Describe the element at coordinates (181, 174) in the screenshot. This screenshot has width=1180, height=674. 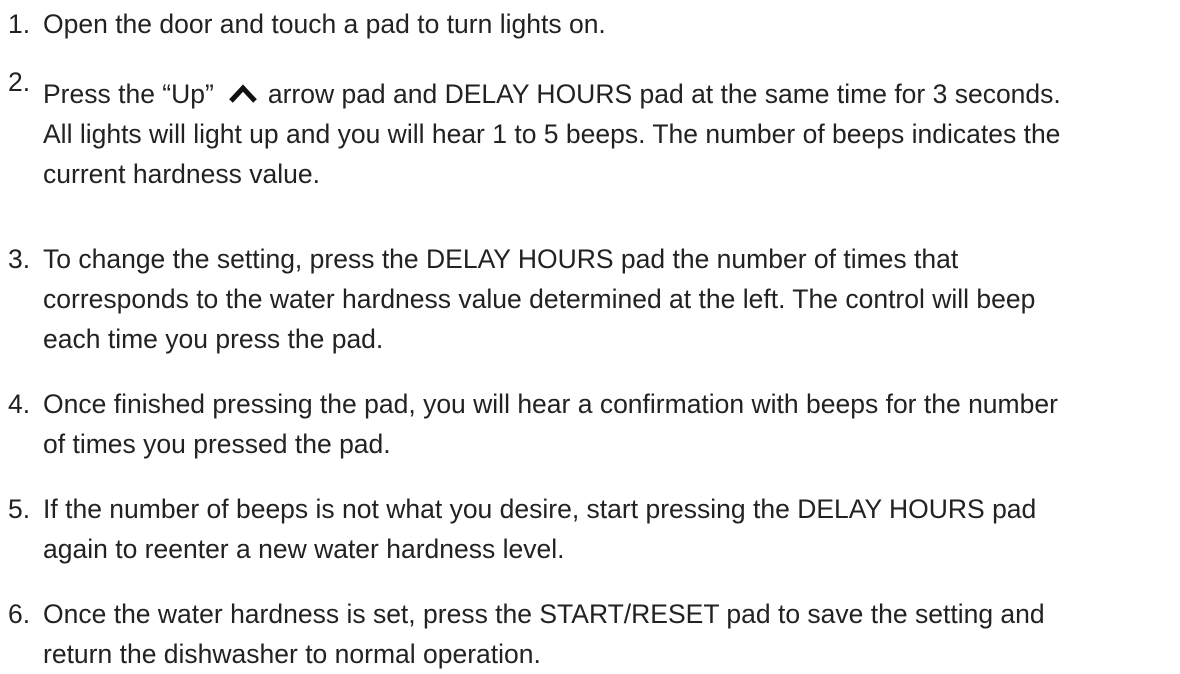
I see `step-line: current hardness value.` at that location.